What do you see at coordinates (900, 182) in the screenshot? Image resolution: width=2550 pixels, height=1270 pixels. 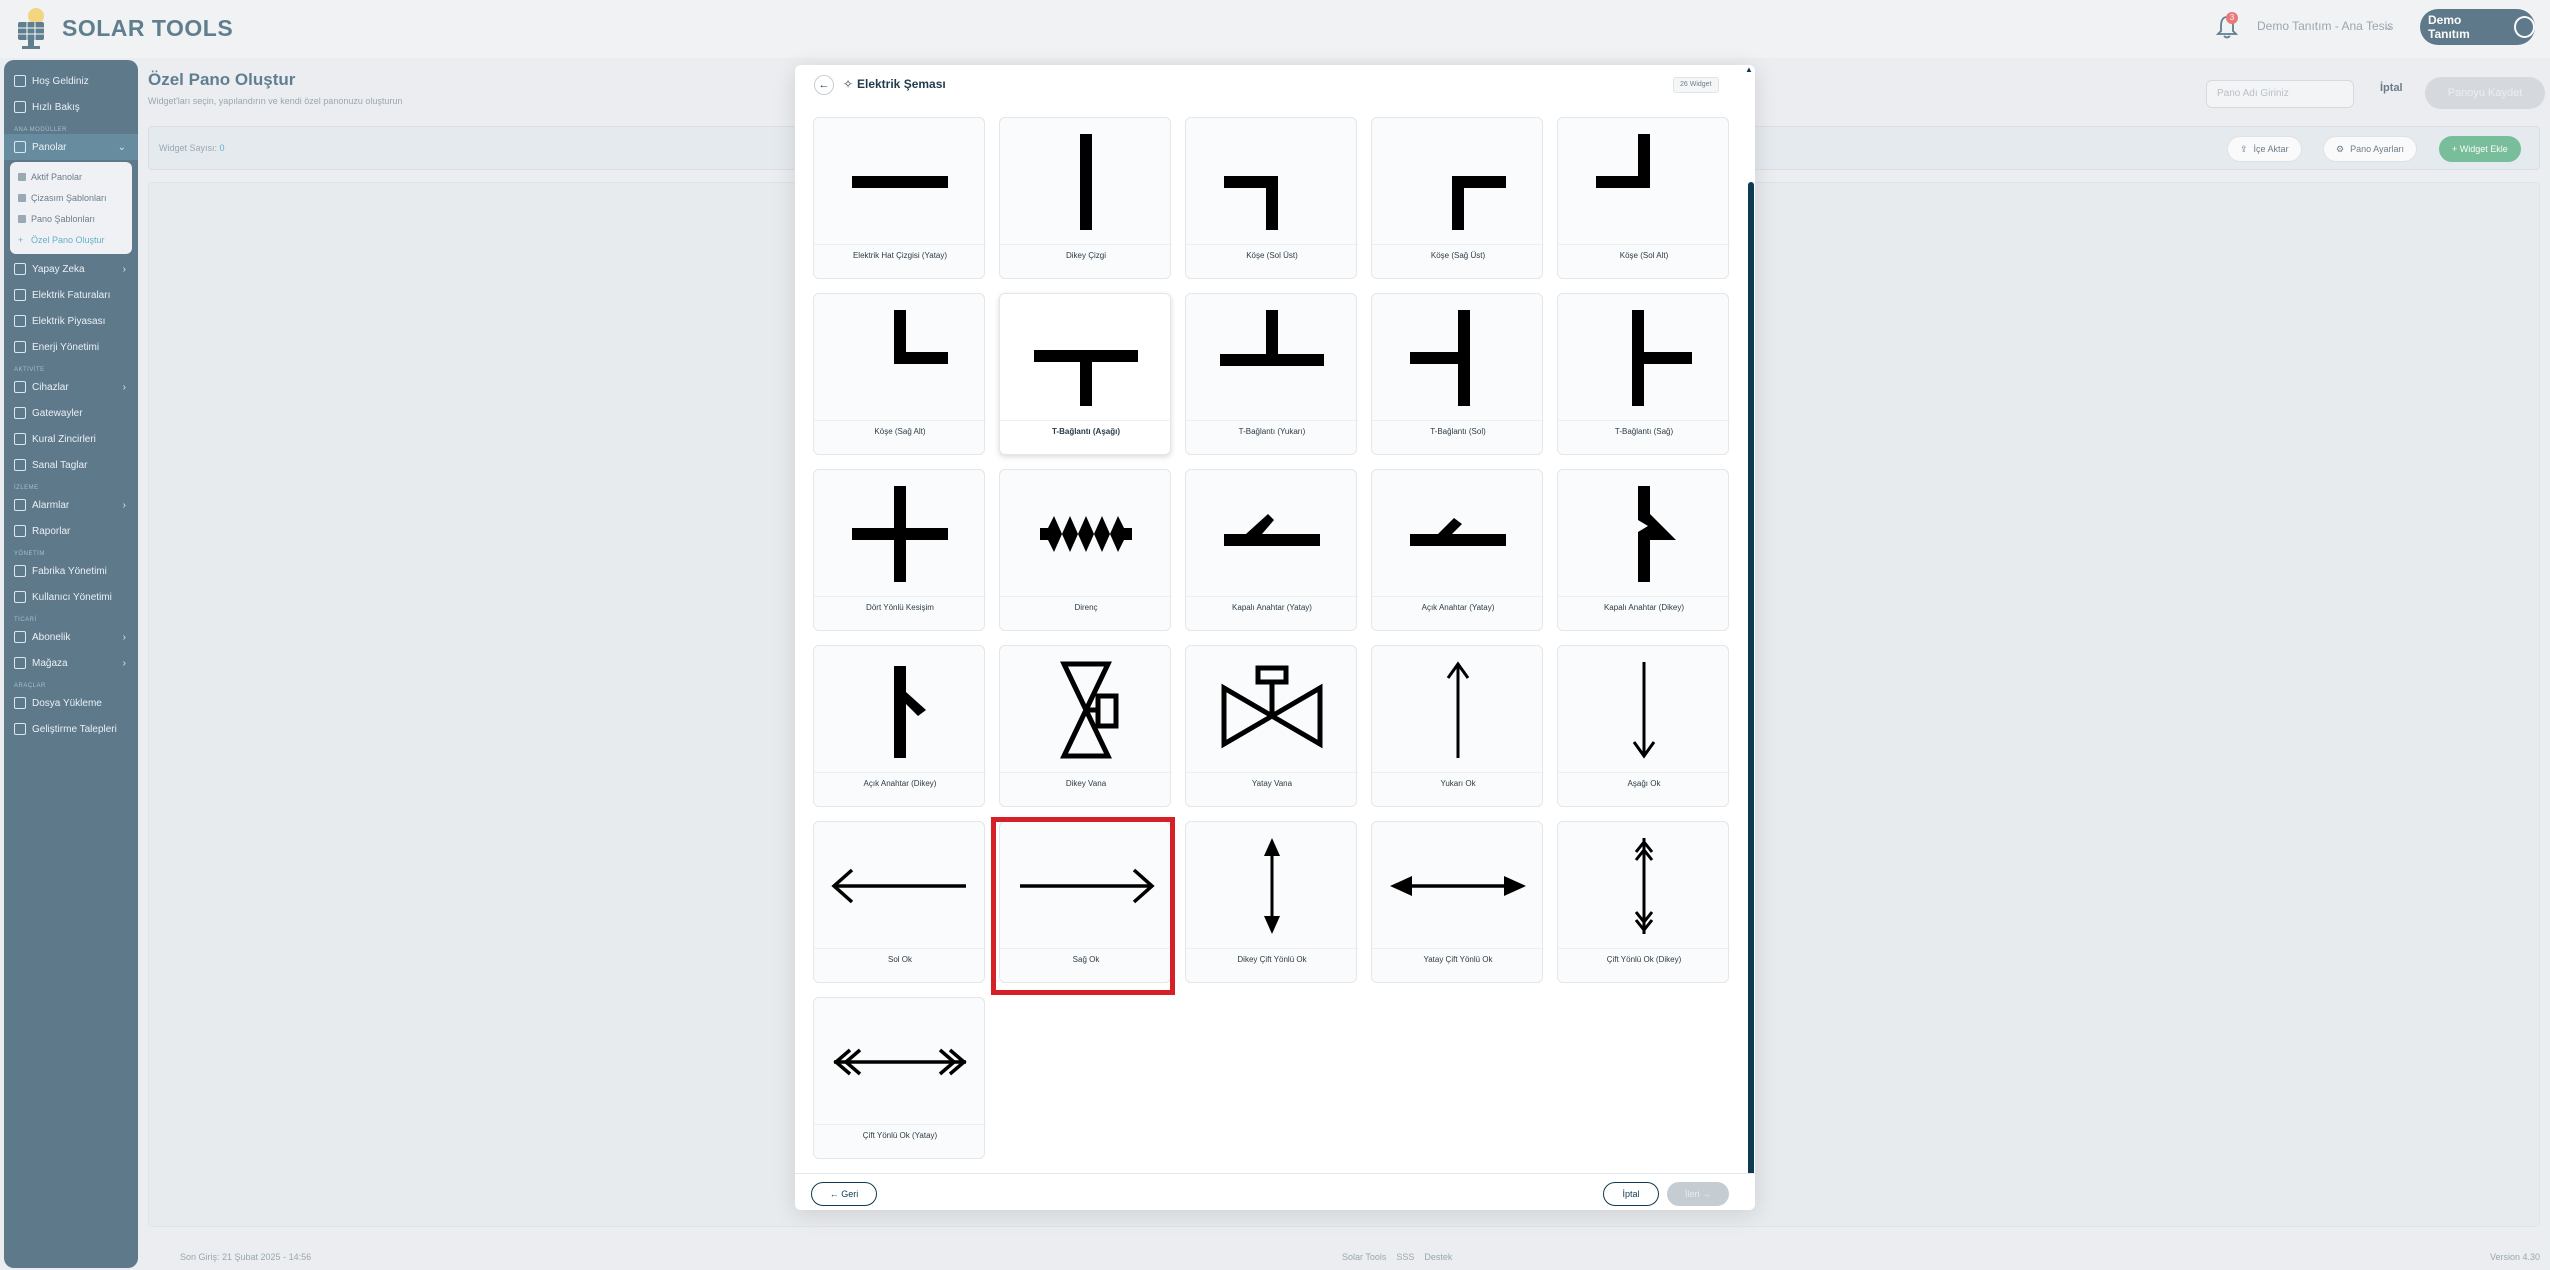 I see `horizontal-line-icon` at bounding box center [900, 182].